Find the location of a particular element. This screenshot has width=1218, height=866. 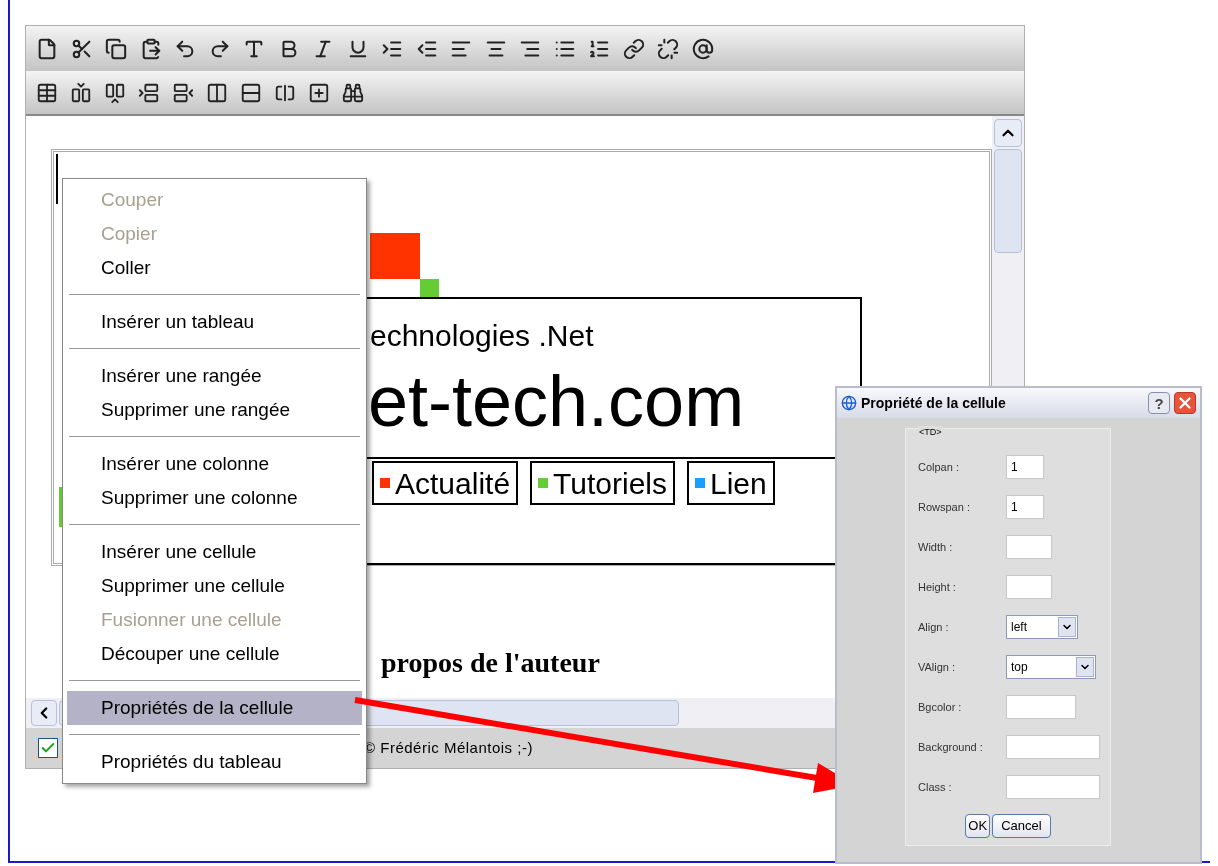

menu-item: Coller is located at coordinates (214, 268).